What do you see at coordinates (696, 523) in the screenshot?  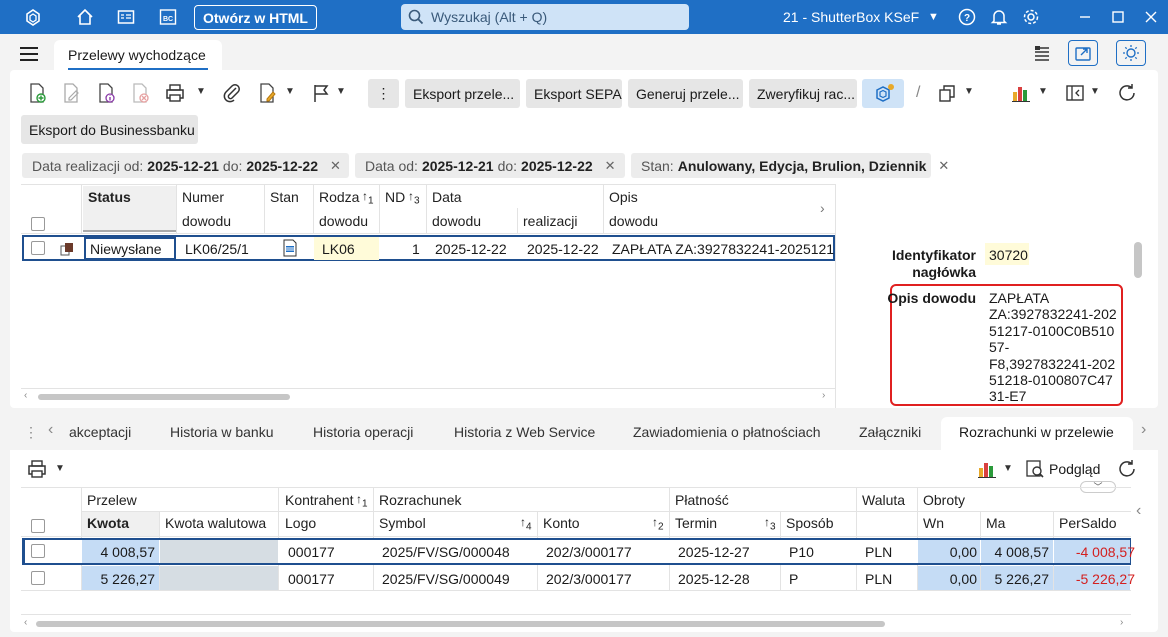 I see `col-termin: Termin` at bounding box center [696, 523].